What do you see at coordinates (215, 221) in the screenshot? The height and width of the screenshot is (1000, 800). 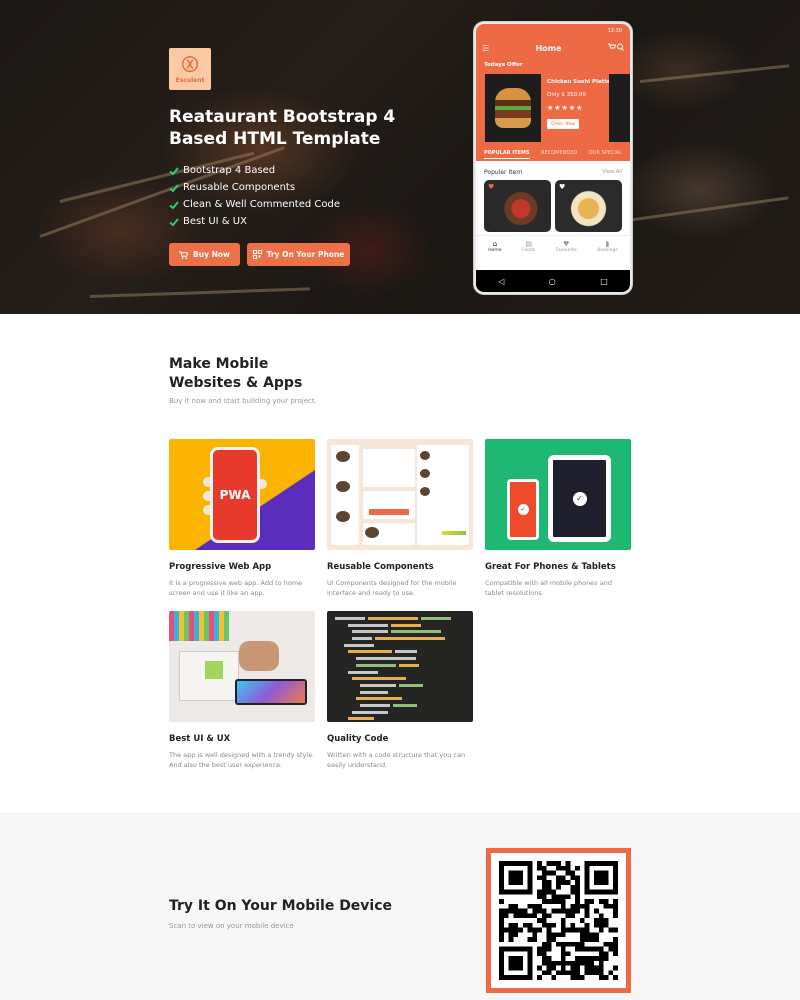 I see `feature-text: Best UI & UX` at bounding box center [215, 221].